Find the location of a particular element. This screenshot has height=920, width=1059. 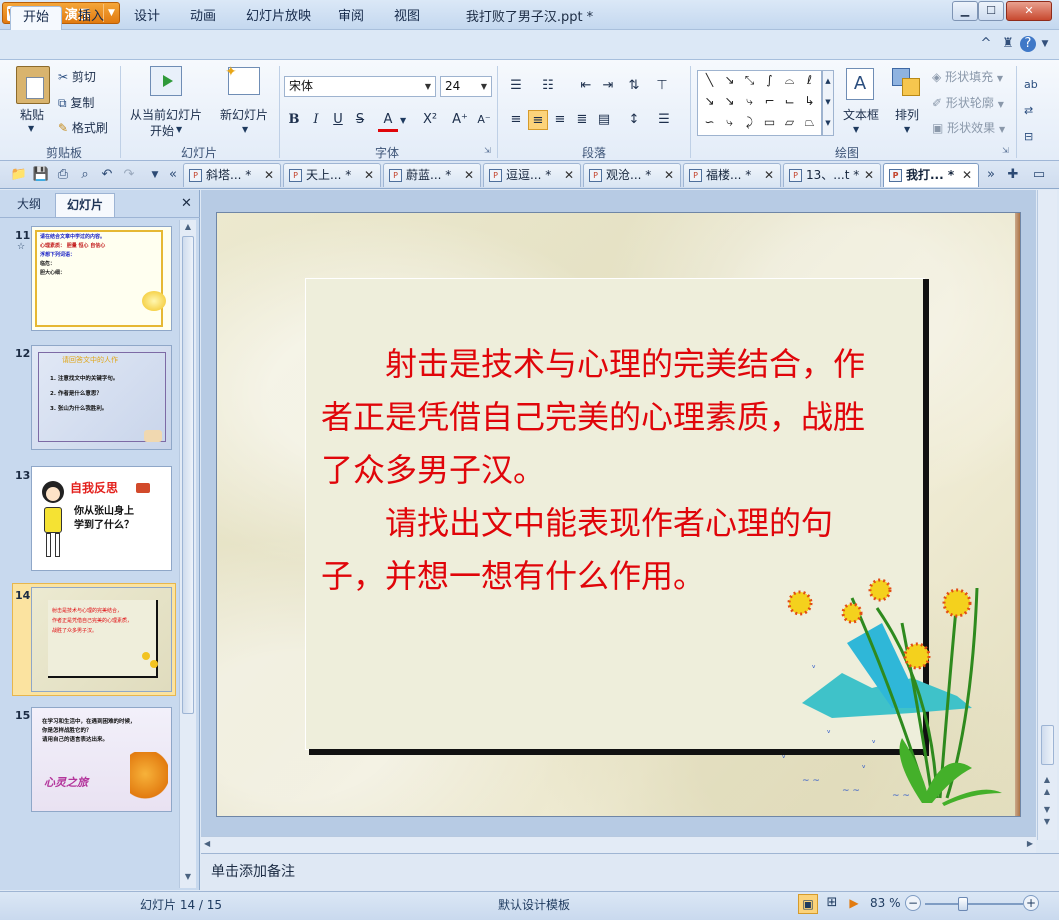

zoom-out-button: − is located at coordinates (913, 903).